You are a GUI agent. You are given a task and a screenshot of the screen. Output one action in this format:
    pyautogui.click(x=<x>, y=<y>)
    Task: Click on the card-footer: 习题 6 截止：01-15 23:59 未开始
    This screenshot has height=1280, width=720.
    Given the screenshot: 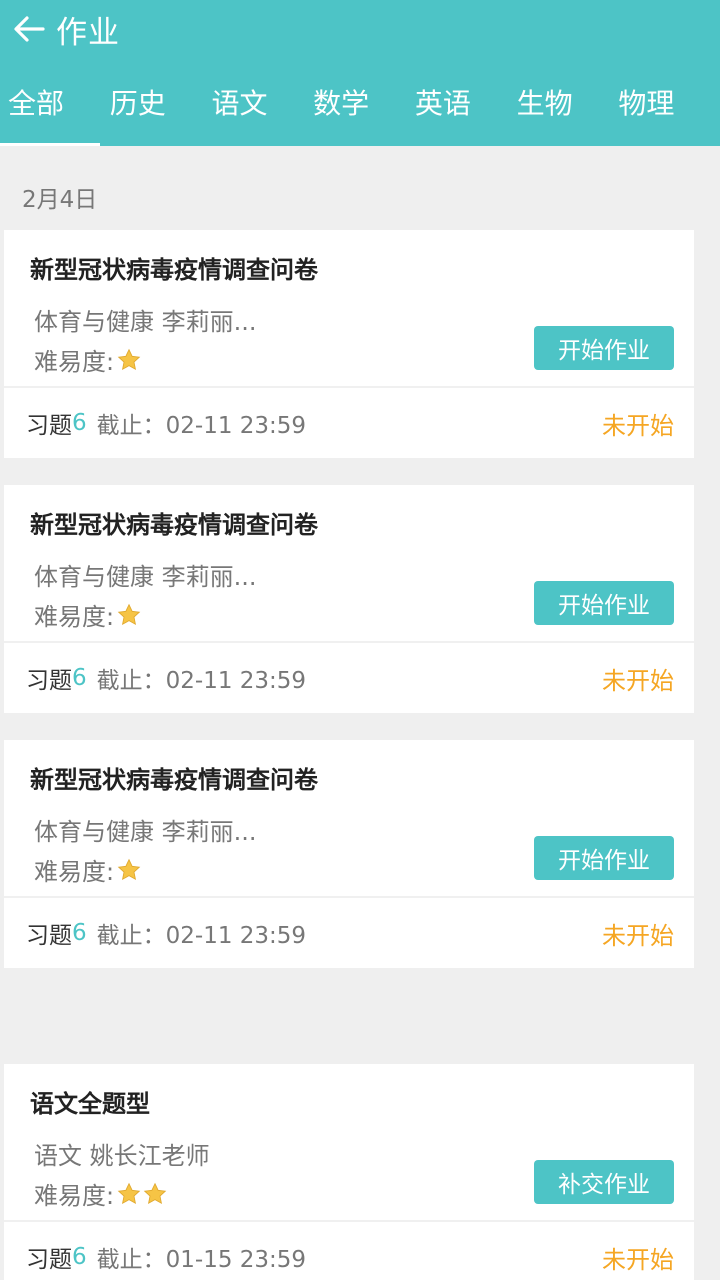 What is the action you would take?
    pyautogui.click(x=349, y=1250)
    